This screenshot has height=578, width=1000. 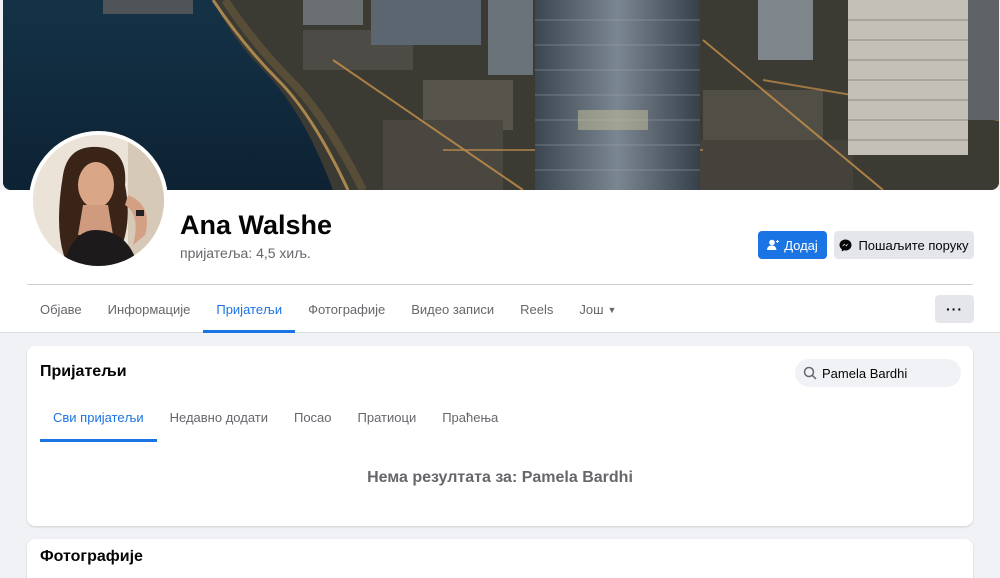 I want to click on add-friend-button: Додај, so click(x=792, y=245).